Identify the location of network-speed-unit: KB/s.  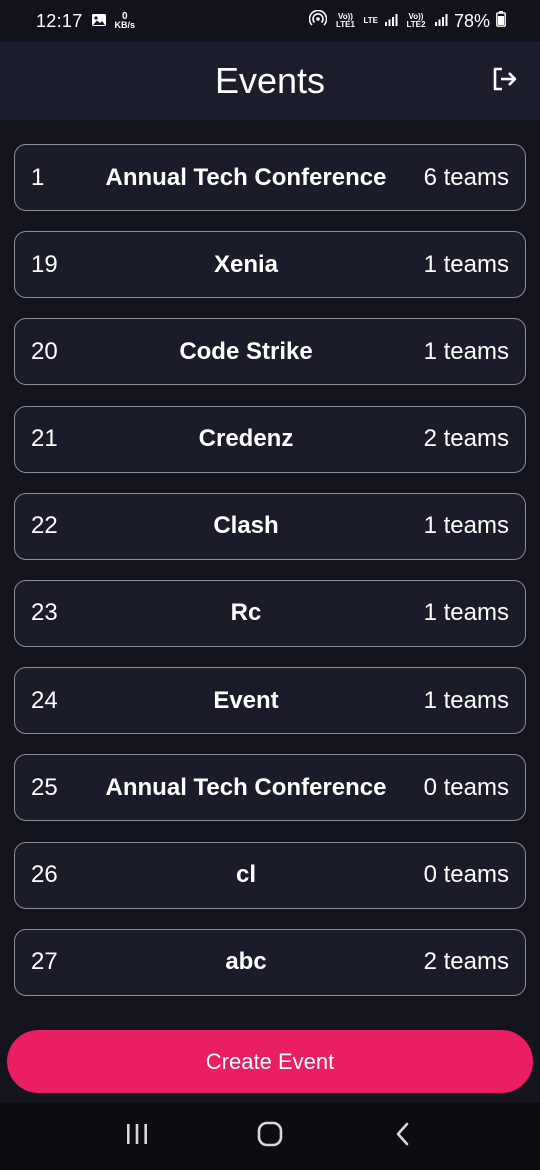
(125, 25).